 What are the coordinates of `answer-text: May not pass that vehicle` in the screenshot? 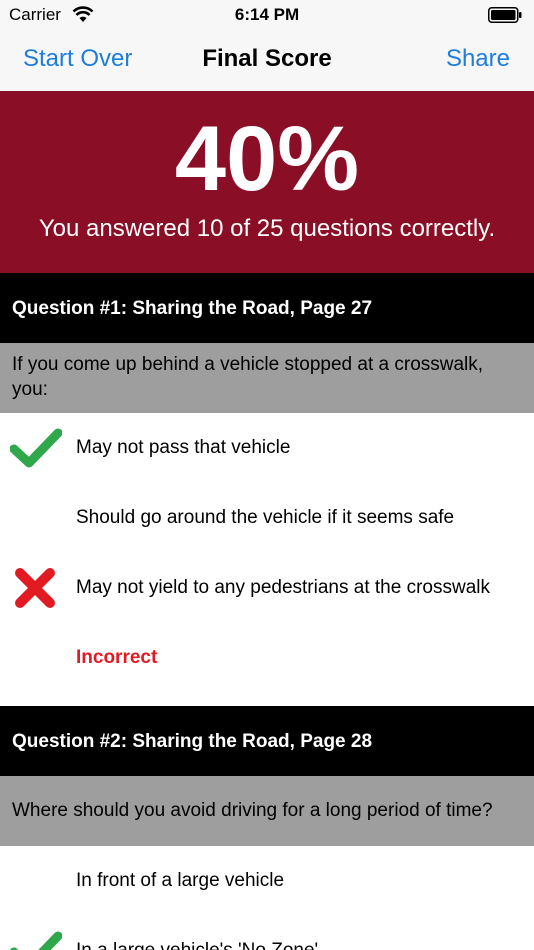 It's located at (183, 447).